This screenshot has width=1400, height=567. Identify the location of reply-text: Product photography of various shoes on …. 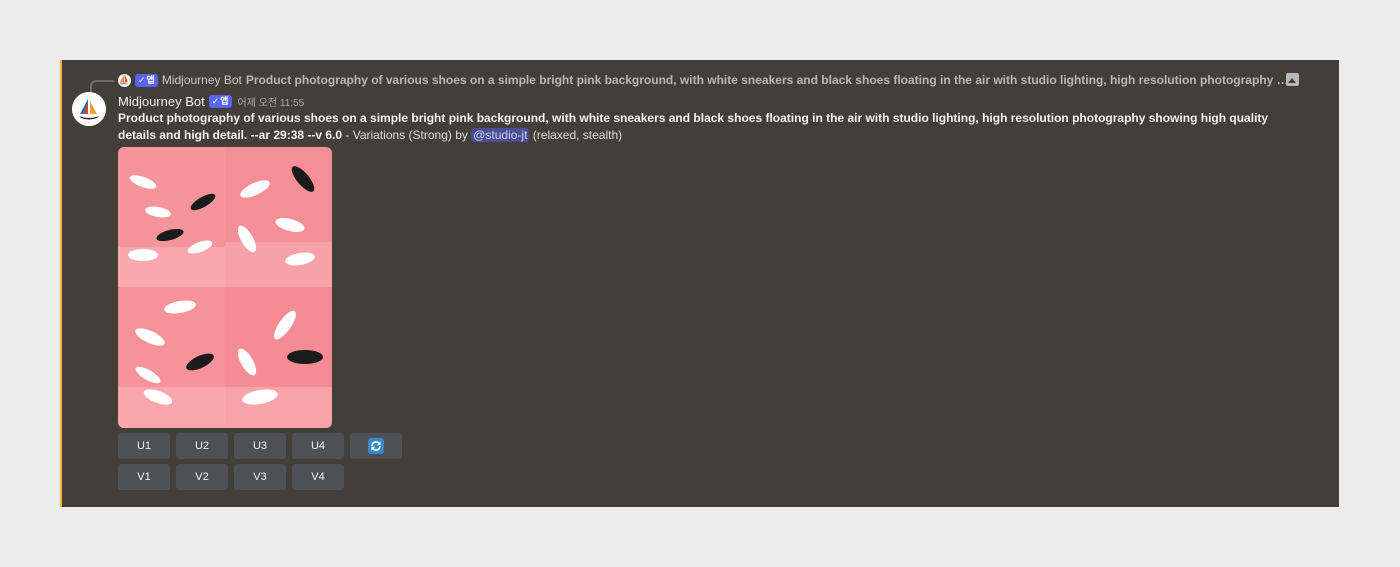
(768, 80).